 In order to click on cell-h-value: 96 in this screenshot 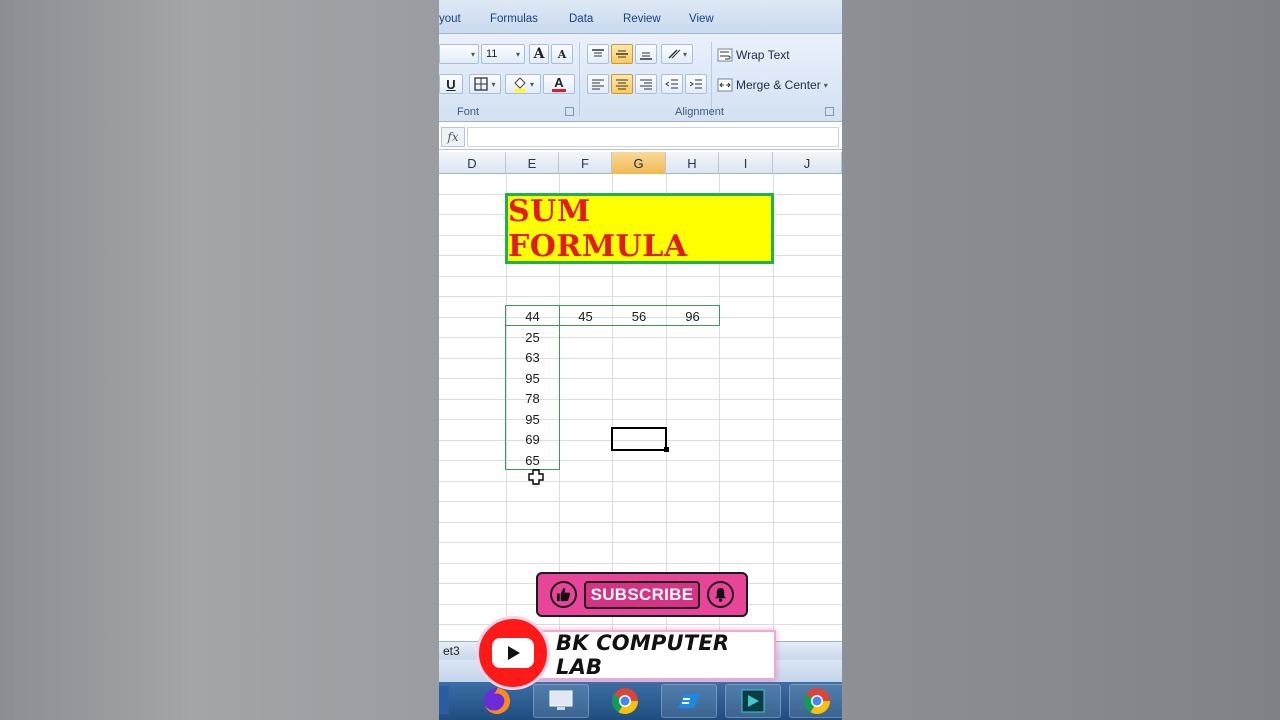, I will do `click(692, 316)`.